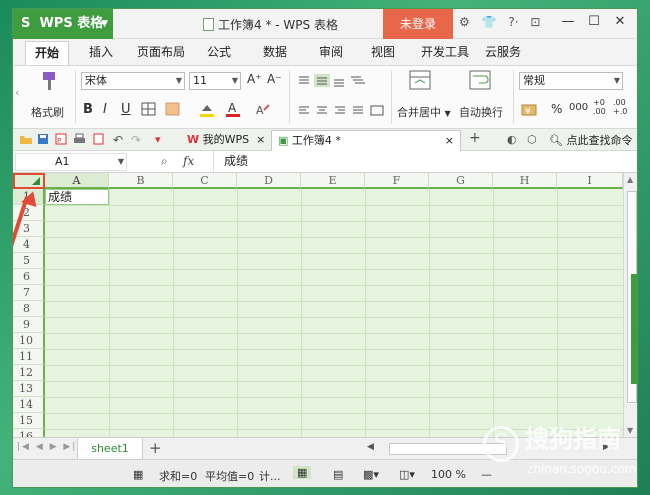 This screenshot has width=650, height=495. Describe the element at coordinates (448, 474) in the screenshot. I see `zoom-value: 100 %` at that location.